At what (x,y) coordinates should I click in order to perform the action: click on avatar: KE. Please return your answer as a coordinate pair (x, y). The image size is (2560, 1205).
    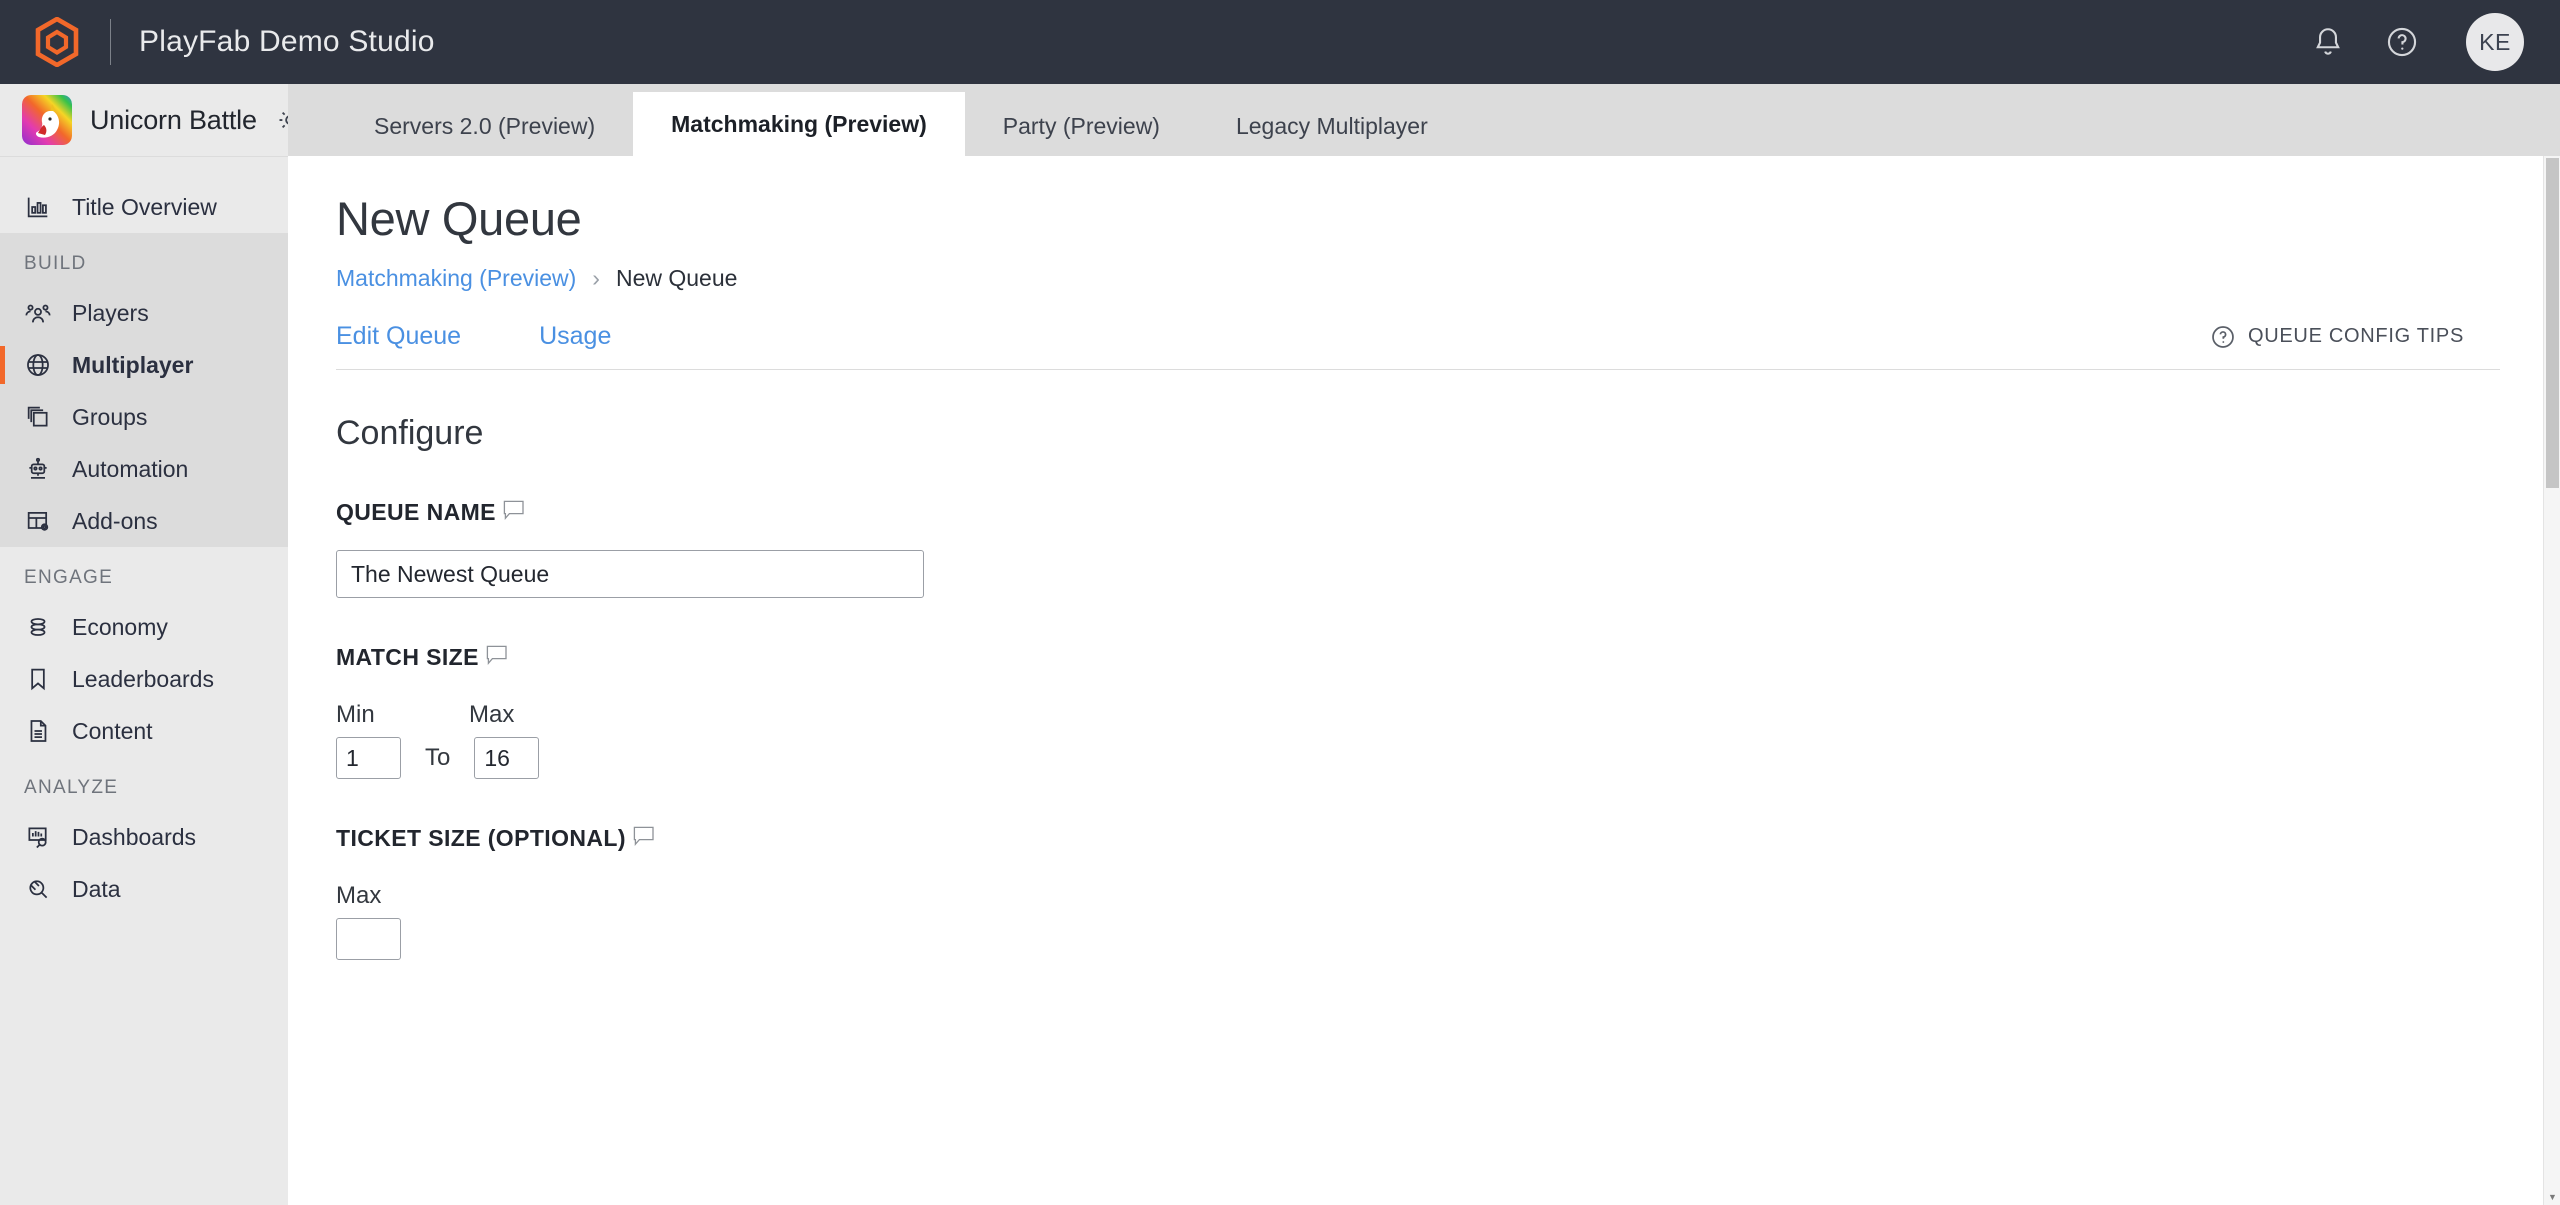
    Looking at the image, I should click on (2495, 42).